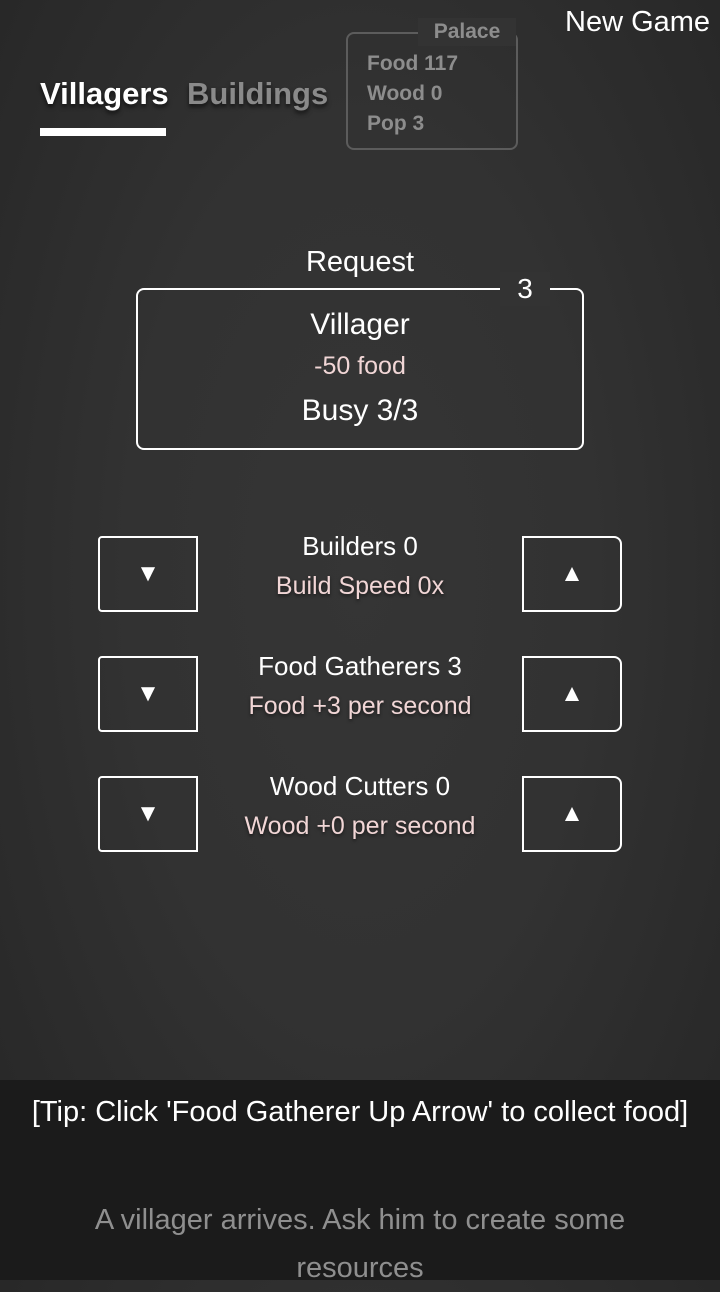 The width and height of the screenshot is (720, 1292). I want to click on builders-up-button: ▲, so click(572, 574).